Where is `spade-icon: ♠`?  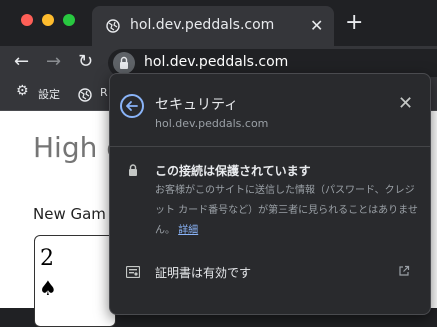
spade-icon: ♠ is located at coordinates (48, 288).